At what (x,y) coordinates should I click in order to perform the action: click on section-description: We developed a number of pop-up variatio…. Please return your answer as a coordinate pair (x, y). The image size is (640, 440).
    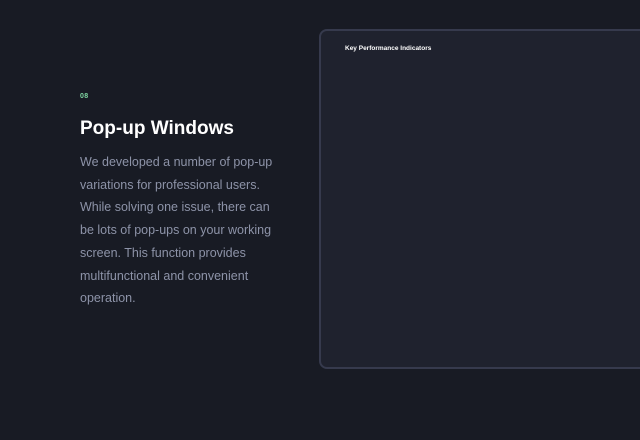
    Looking at the image, I should click on (176, 230).